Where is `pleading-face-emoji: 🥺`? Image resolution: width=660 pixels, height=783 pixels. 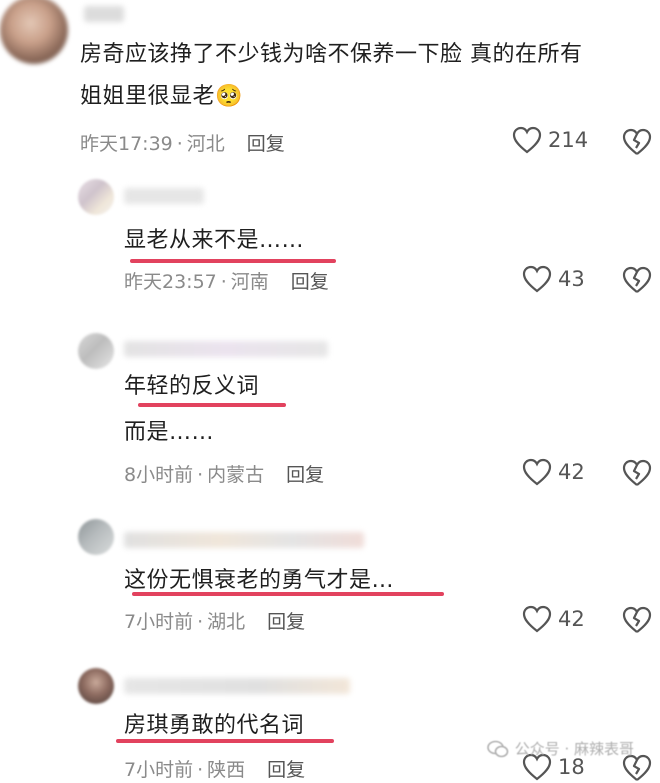 pleading-face-emoji: 🥺 is located at coordinates (229, 96).